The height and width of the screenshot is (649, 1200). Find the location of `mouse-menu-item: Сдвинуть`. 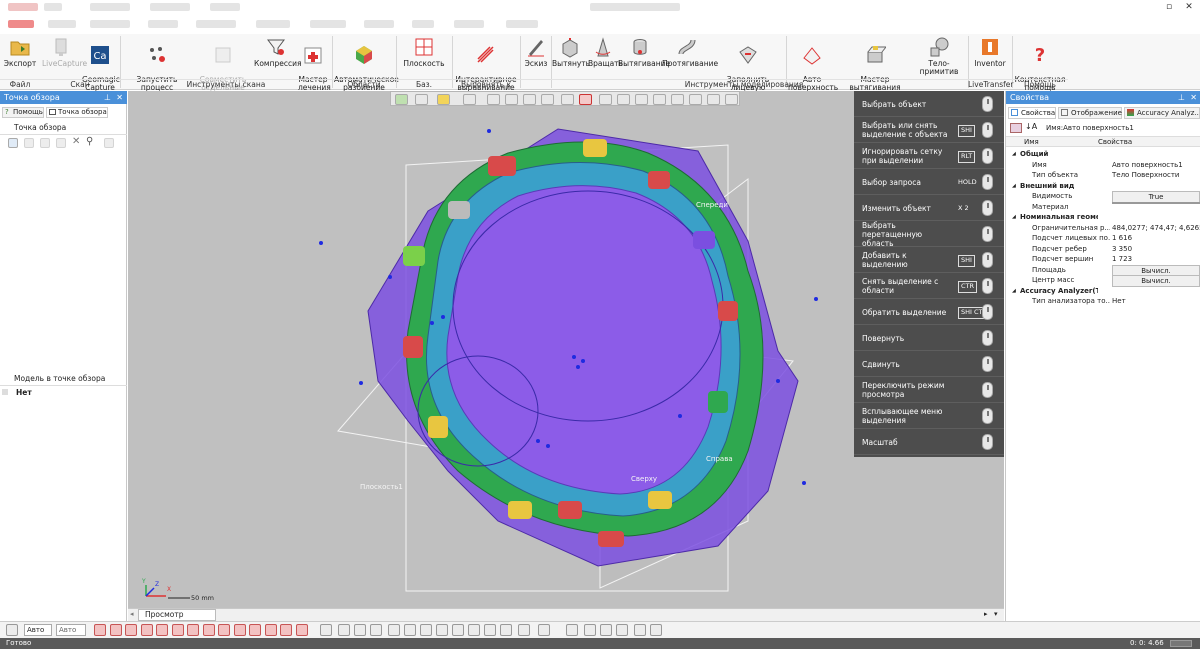

mouse-menu-item: Сдвинуть is located at coordinates (929, 364).